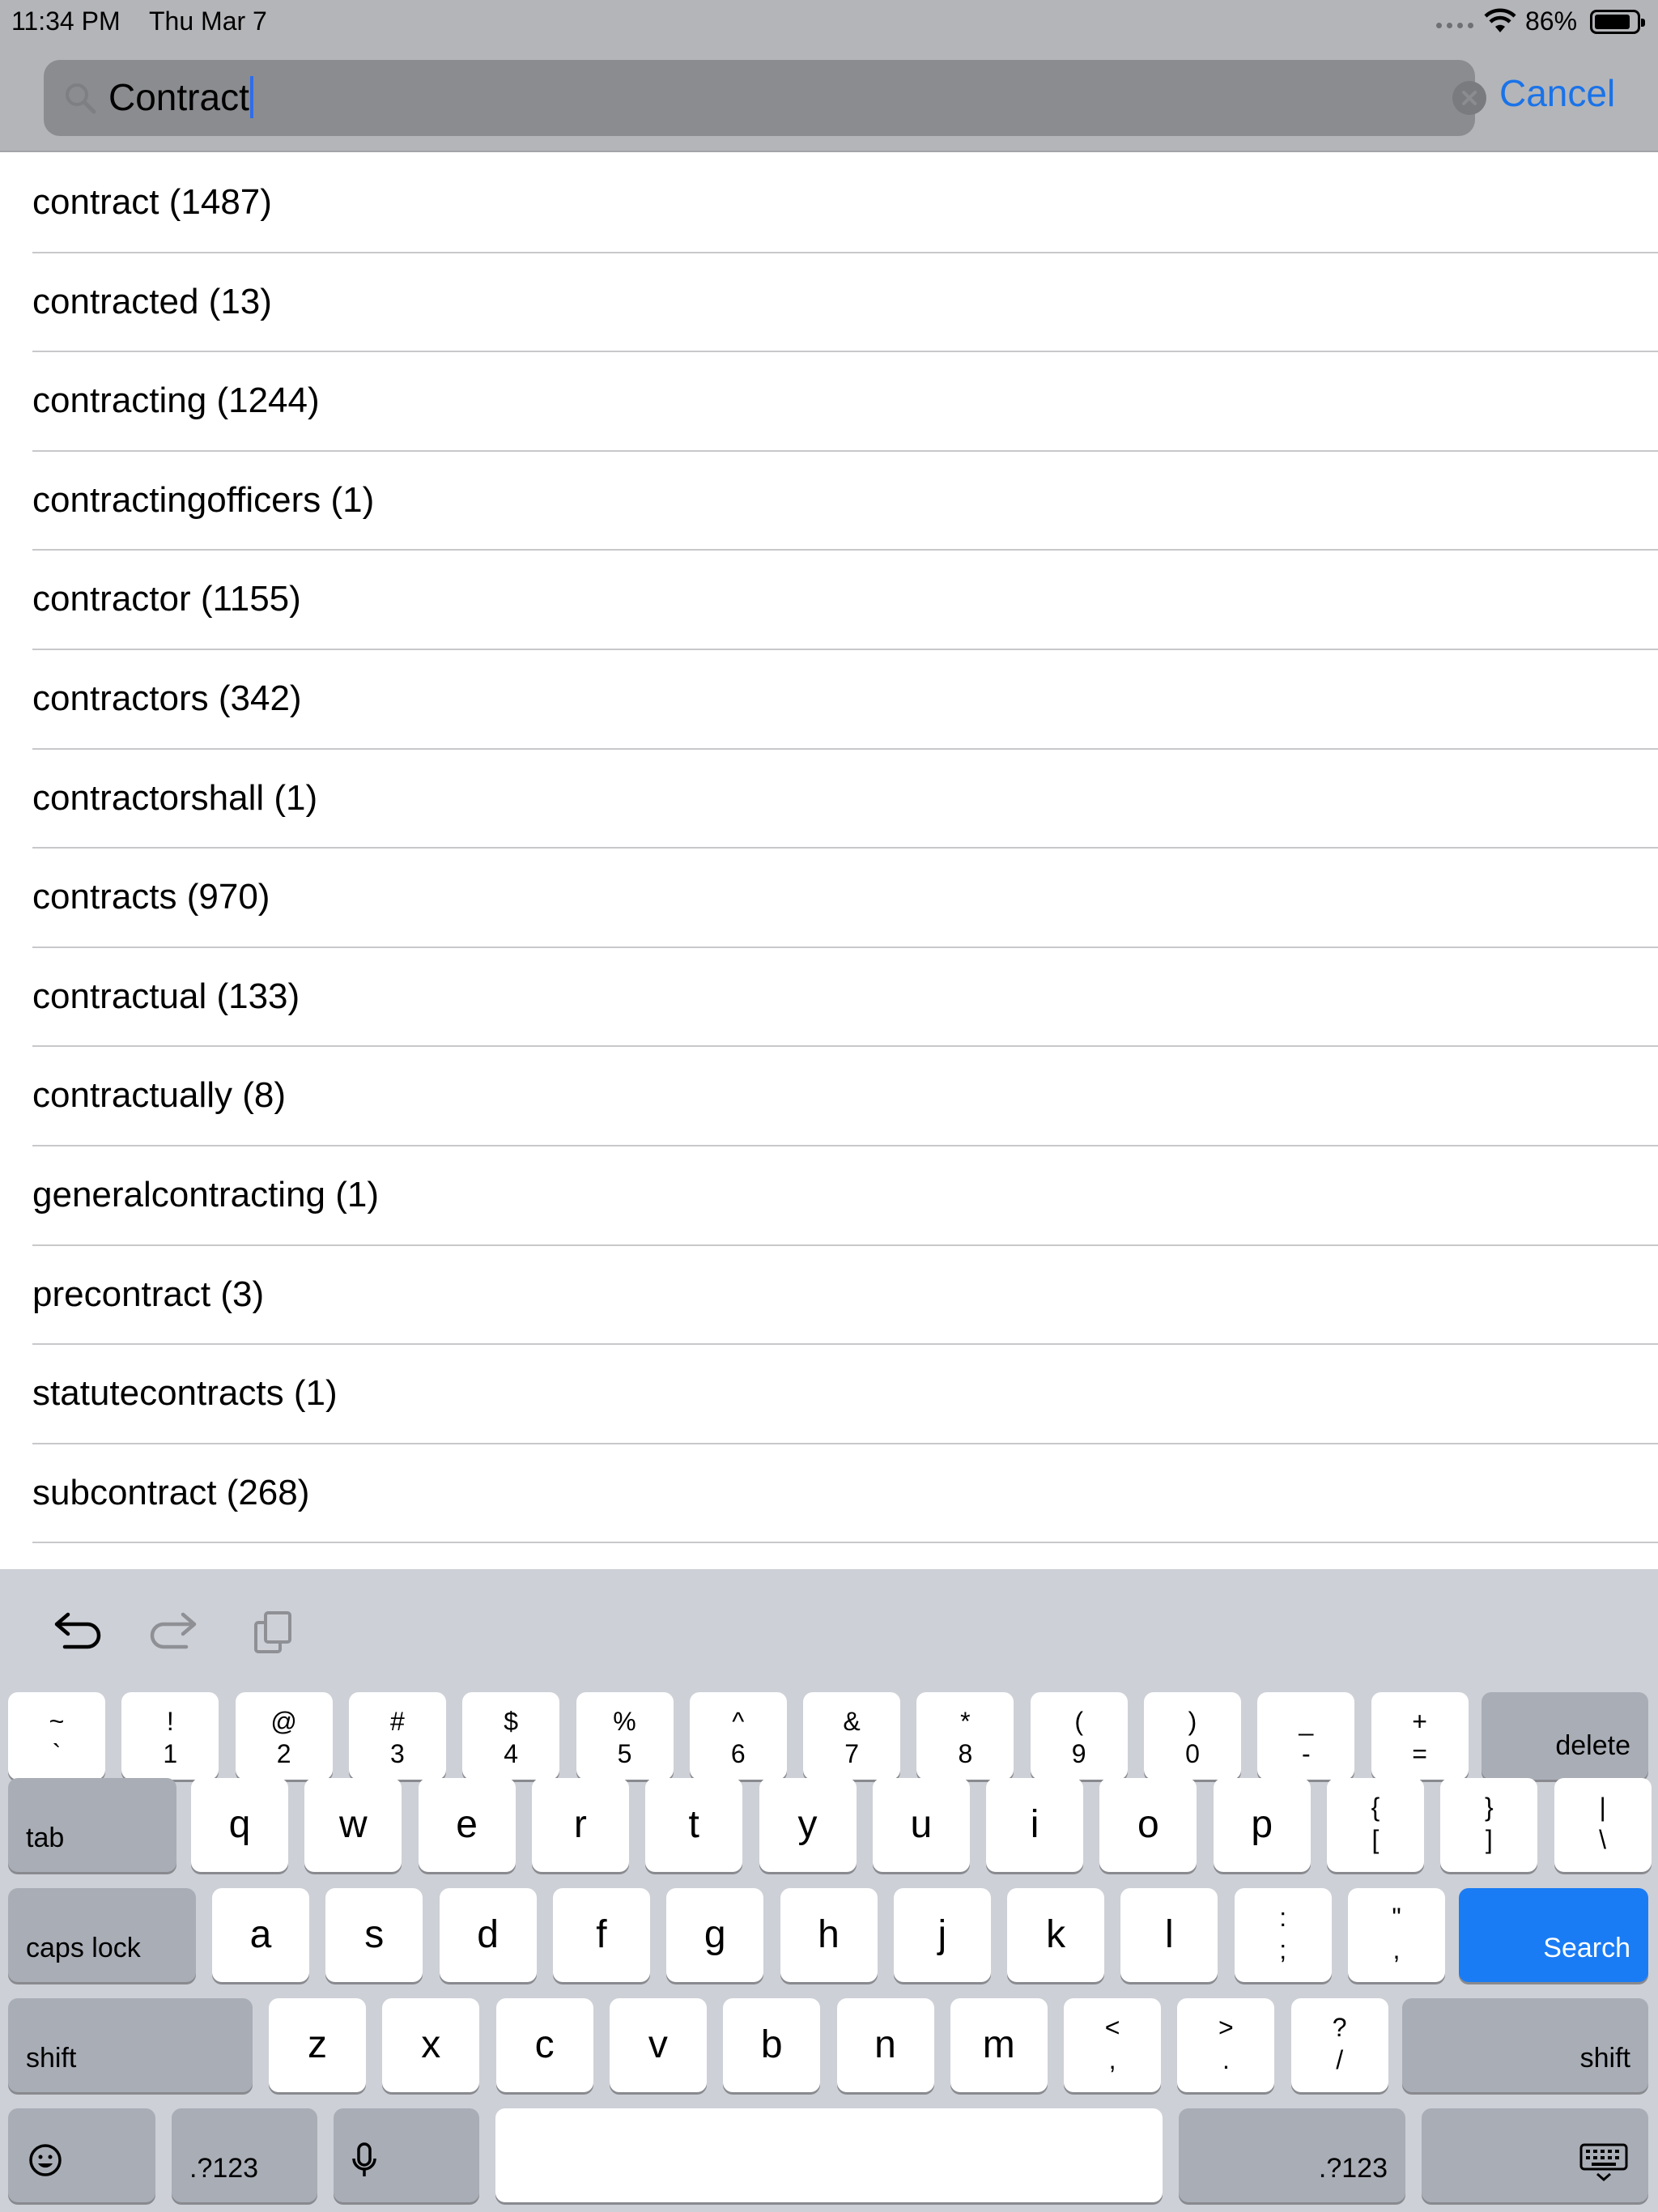  What do you see at coordinates (1454, 26) in the screenshot?
I see `cellular-dots-icon` at bounding box center [1454, 26].